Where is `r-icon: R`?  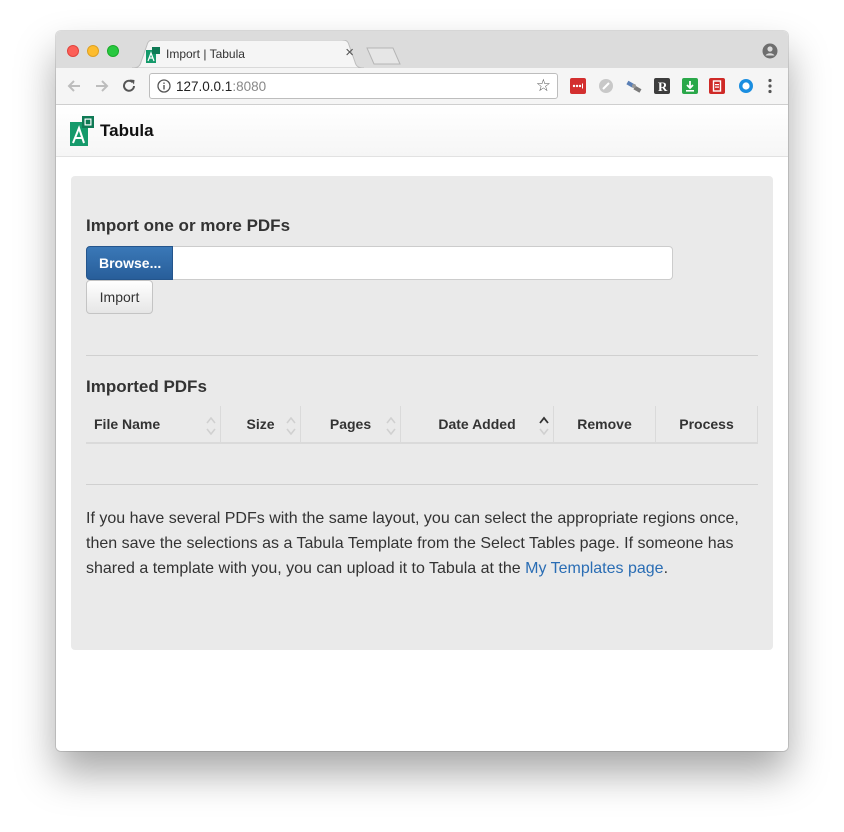
r-icon: R is located at coordinates (662, 86).